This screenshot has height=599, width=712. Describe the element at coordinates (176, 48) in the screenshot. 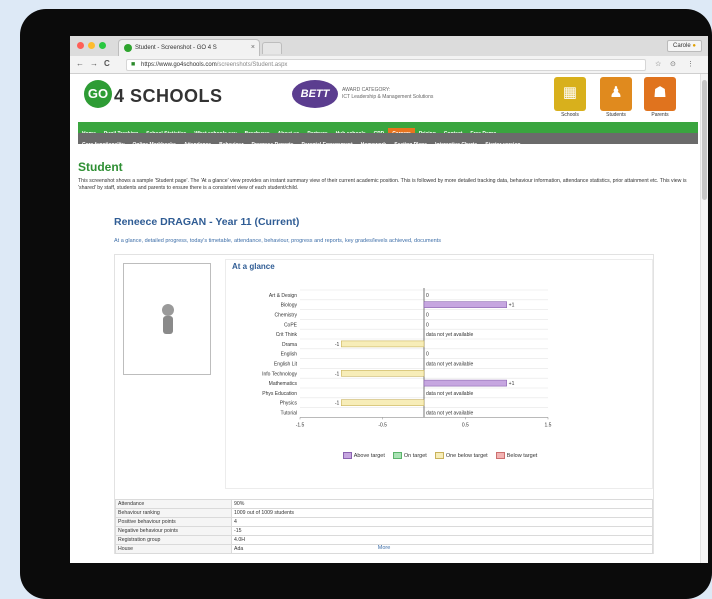

I see `tab-title: Student - Screenshot - GO 4 S` at that location.